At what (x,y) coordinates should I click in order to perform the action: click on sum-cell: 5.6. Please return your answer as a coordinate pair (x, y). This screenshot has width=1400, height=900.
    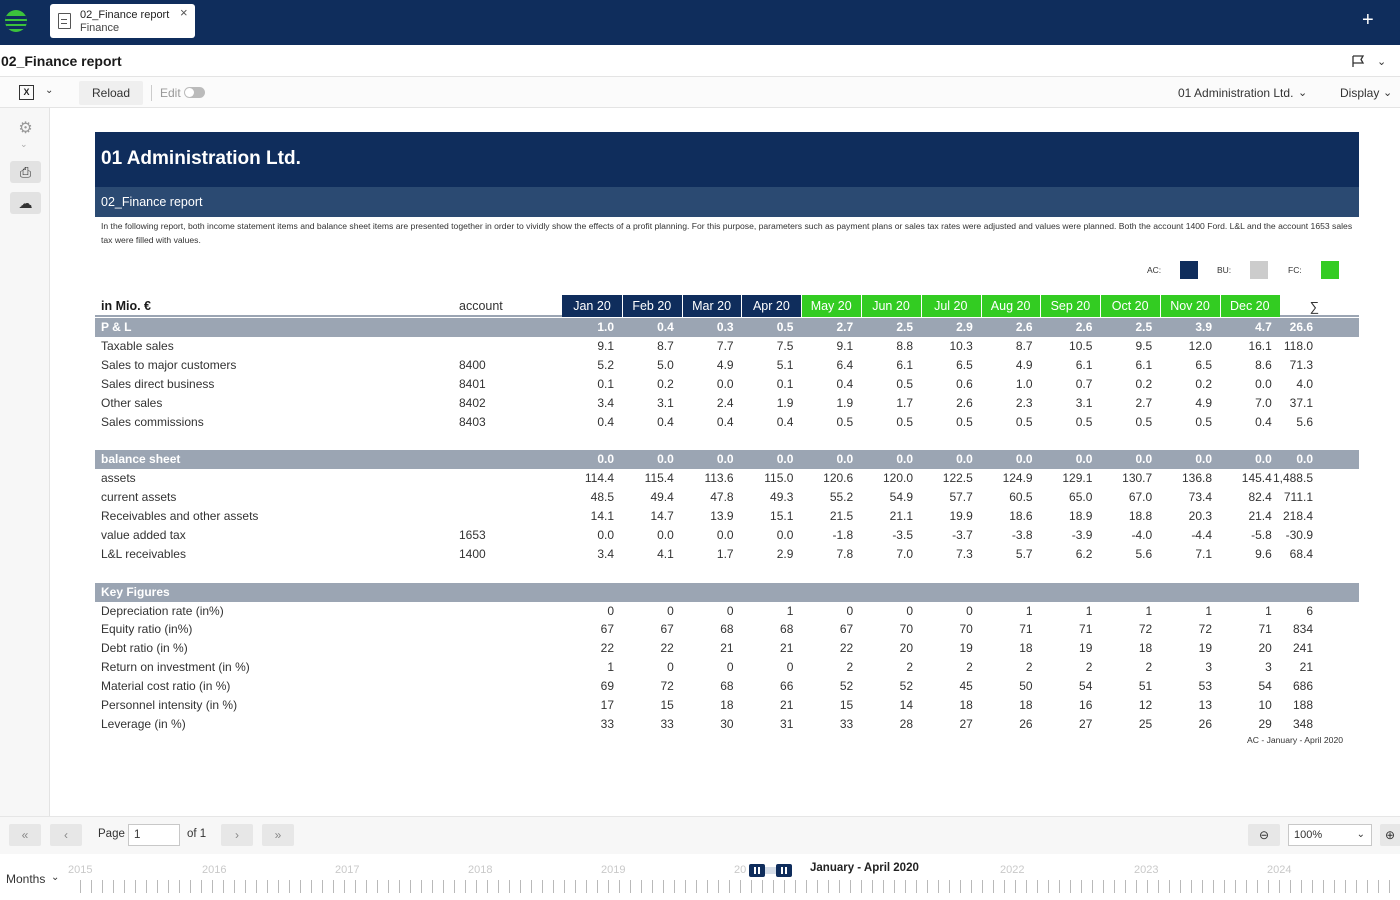
    Looking at the image, I should click on (1304, 421).